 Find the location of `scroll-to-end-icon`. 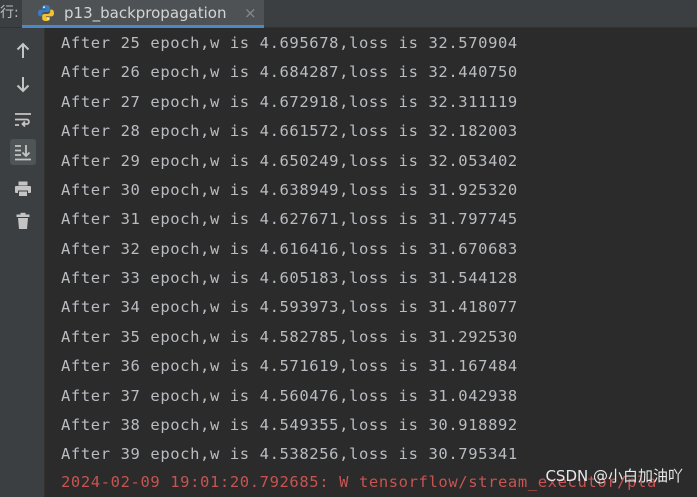

scroll-to-end-icon is located at coordinates (23, 153).